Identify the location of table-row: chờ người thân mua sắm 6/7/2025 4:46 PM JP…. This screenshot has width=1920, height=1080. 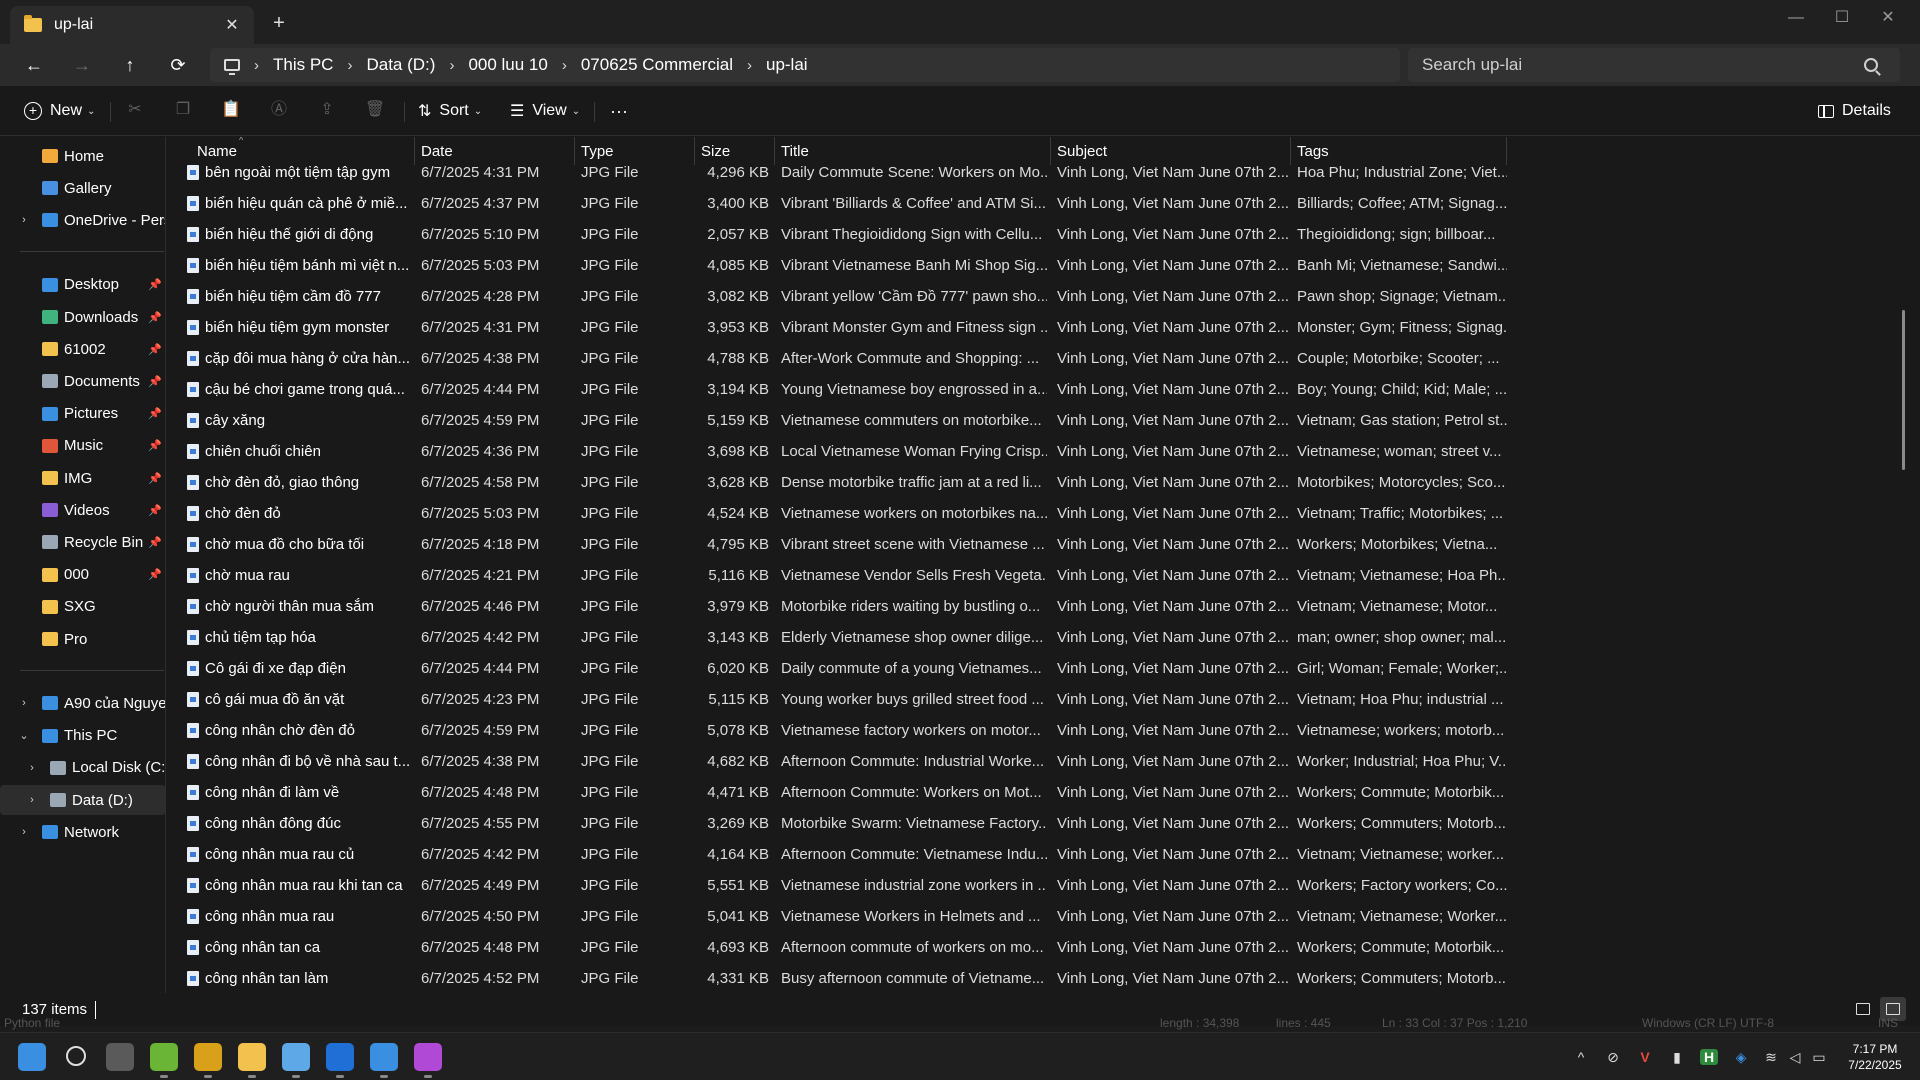
(837, 606).